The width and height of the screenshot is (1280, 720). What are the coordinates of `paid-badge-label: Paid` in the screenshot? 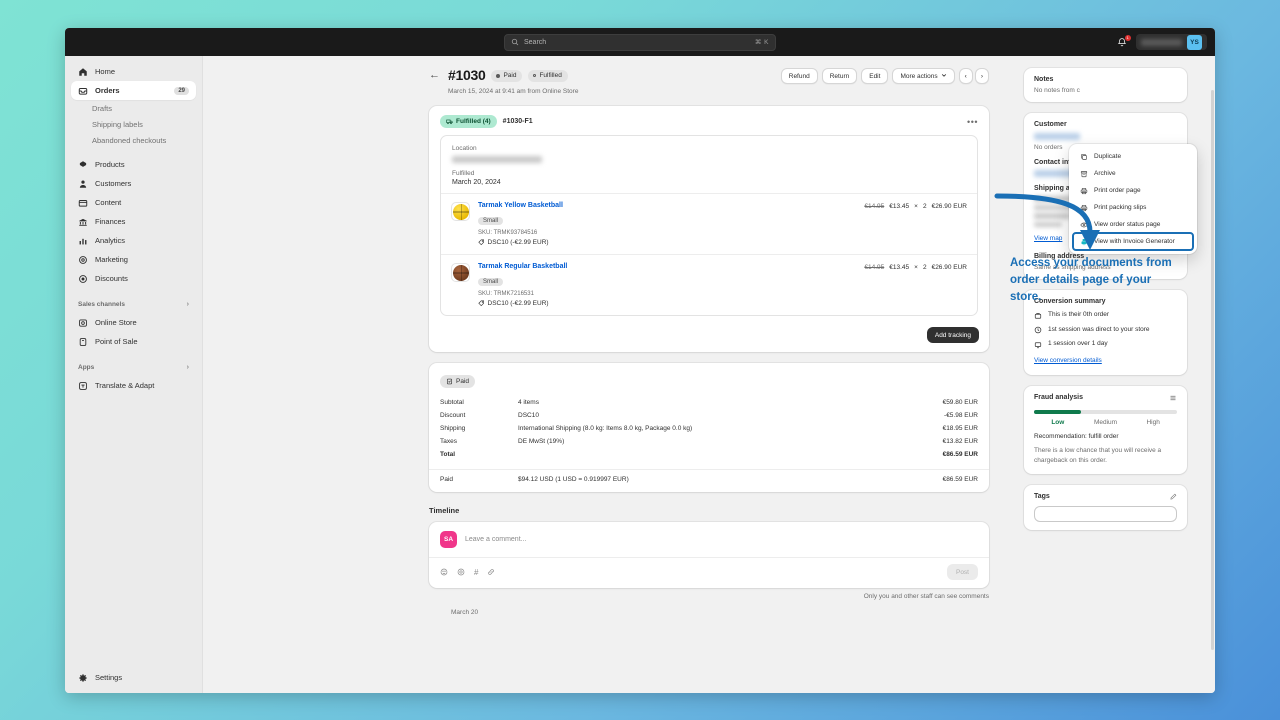 It's located at (463, 381).